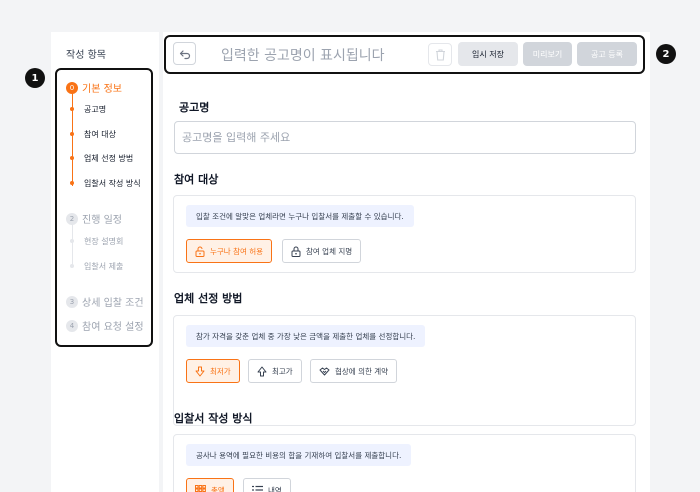 This screenshot has width=700, height=492. Describe the element at coordinates (213, 418) in the screenshot. I see `section-title-bid-format: 입찰서 작성 방식` at that location.